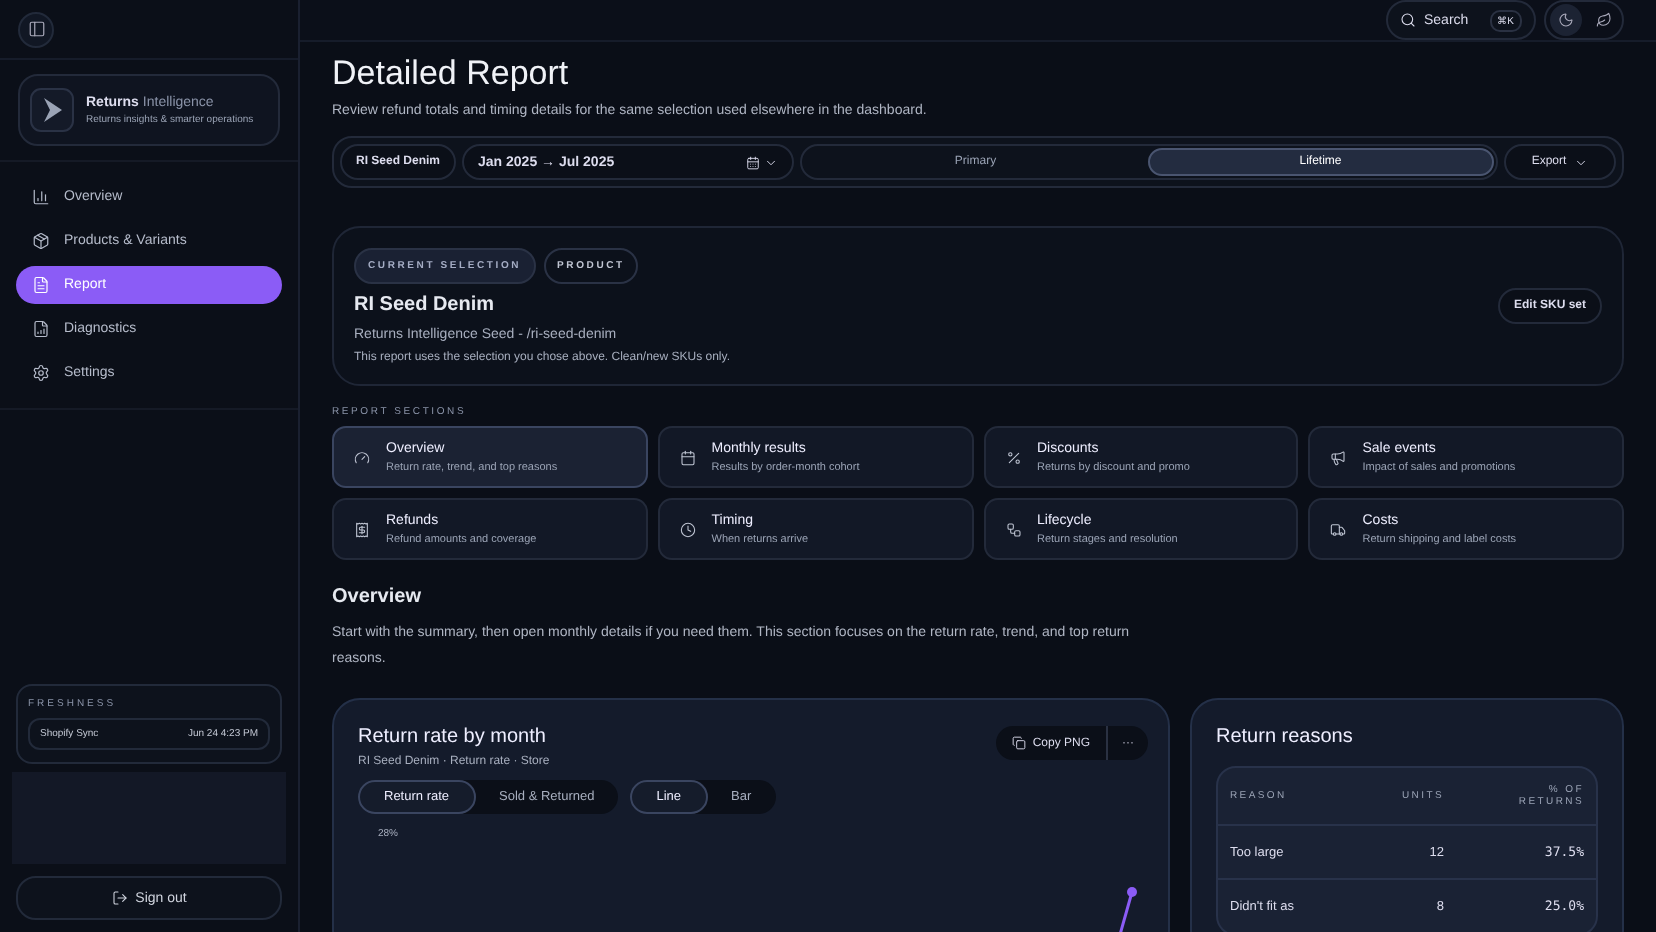  What do you see at coordinates (362, 529) in the screenshot?
I see `receipt-icon` at bounding box center [362, 529].